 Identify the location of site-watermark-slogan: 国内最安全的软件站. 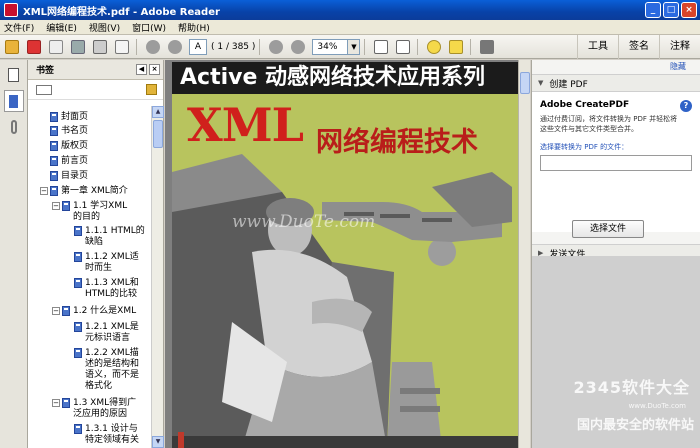
(635, 425).